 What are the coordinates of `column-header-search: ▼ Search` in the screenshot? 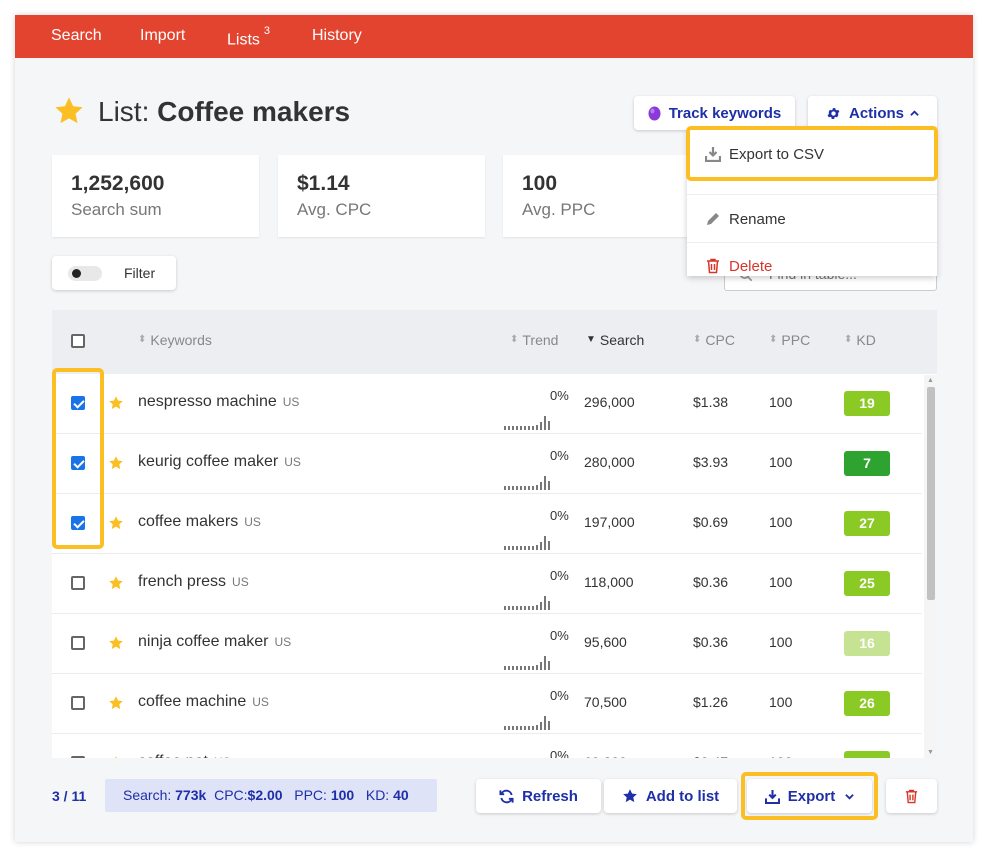 It's located at (615, 340).